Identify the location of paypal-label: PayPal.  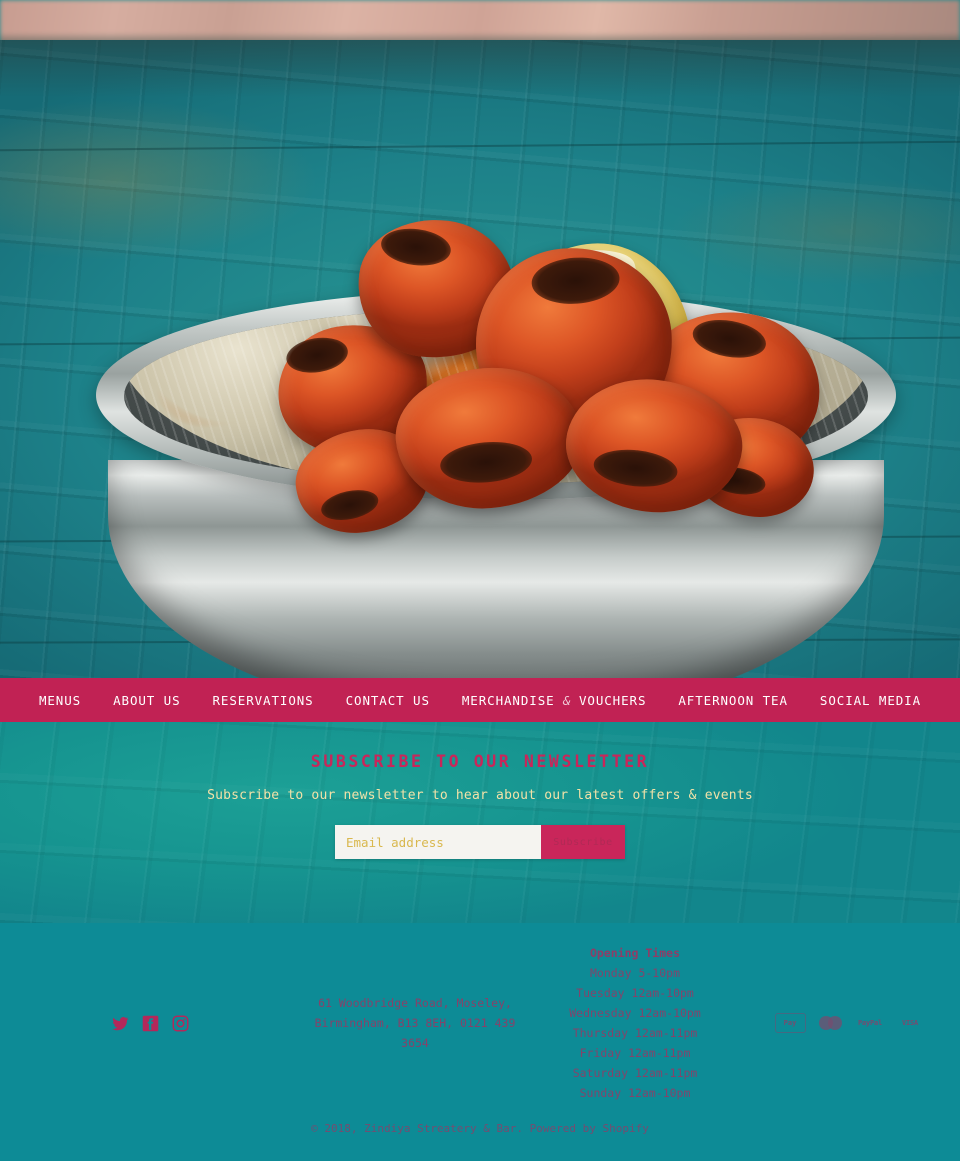
(870, 1023).